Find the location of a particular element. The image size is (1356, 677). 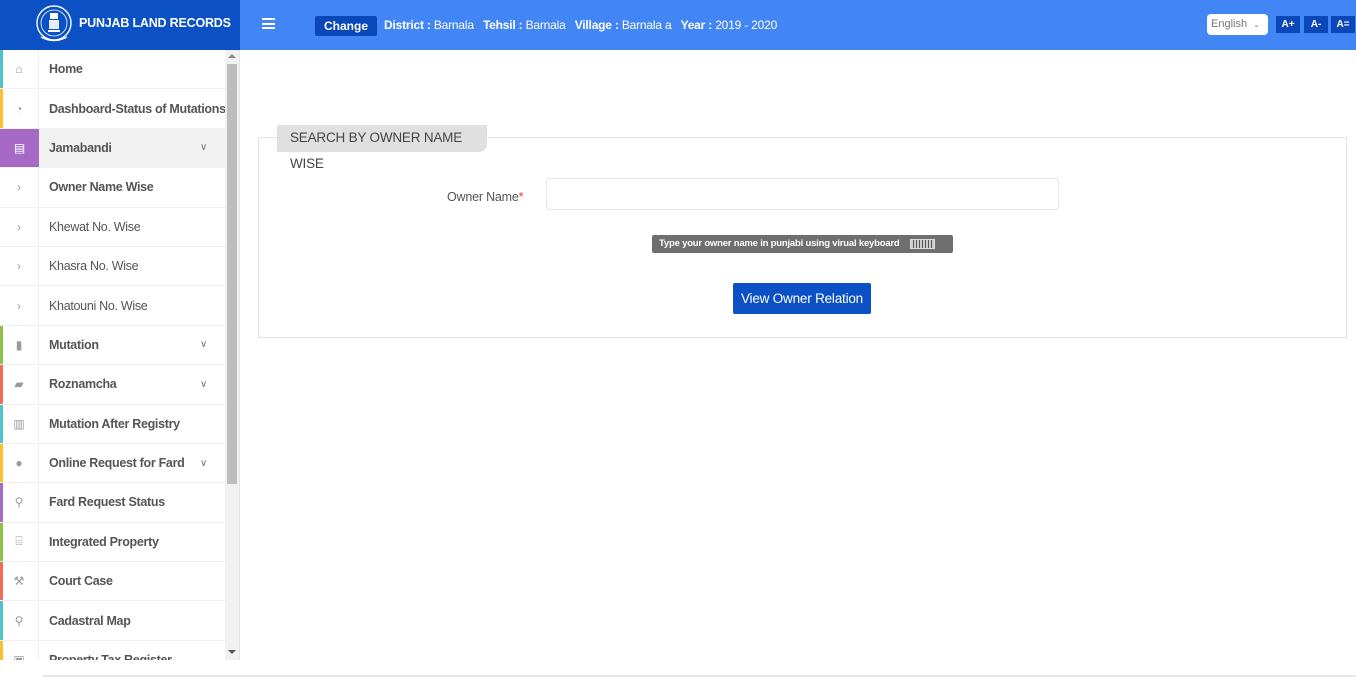

sidebar-item-khatouni-no-wise: › Khatouni No. Wise is located at coordinates (119, 306).